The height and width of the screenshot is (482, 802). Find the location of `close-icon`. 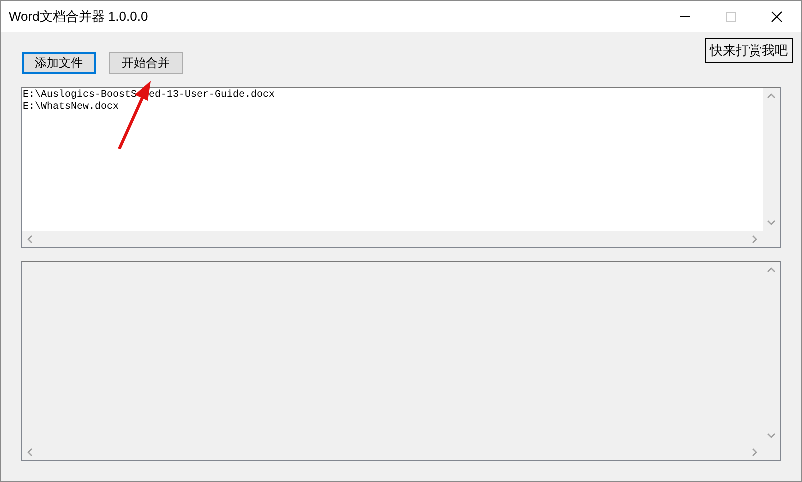

close-icon is located at coordinates (777, 16).